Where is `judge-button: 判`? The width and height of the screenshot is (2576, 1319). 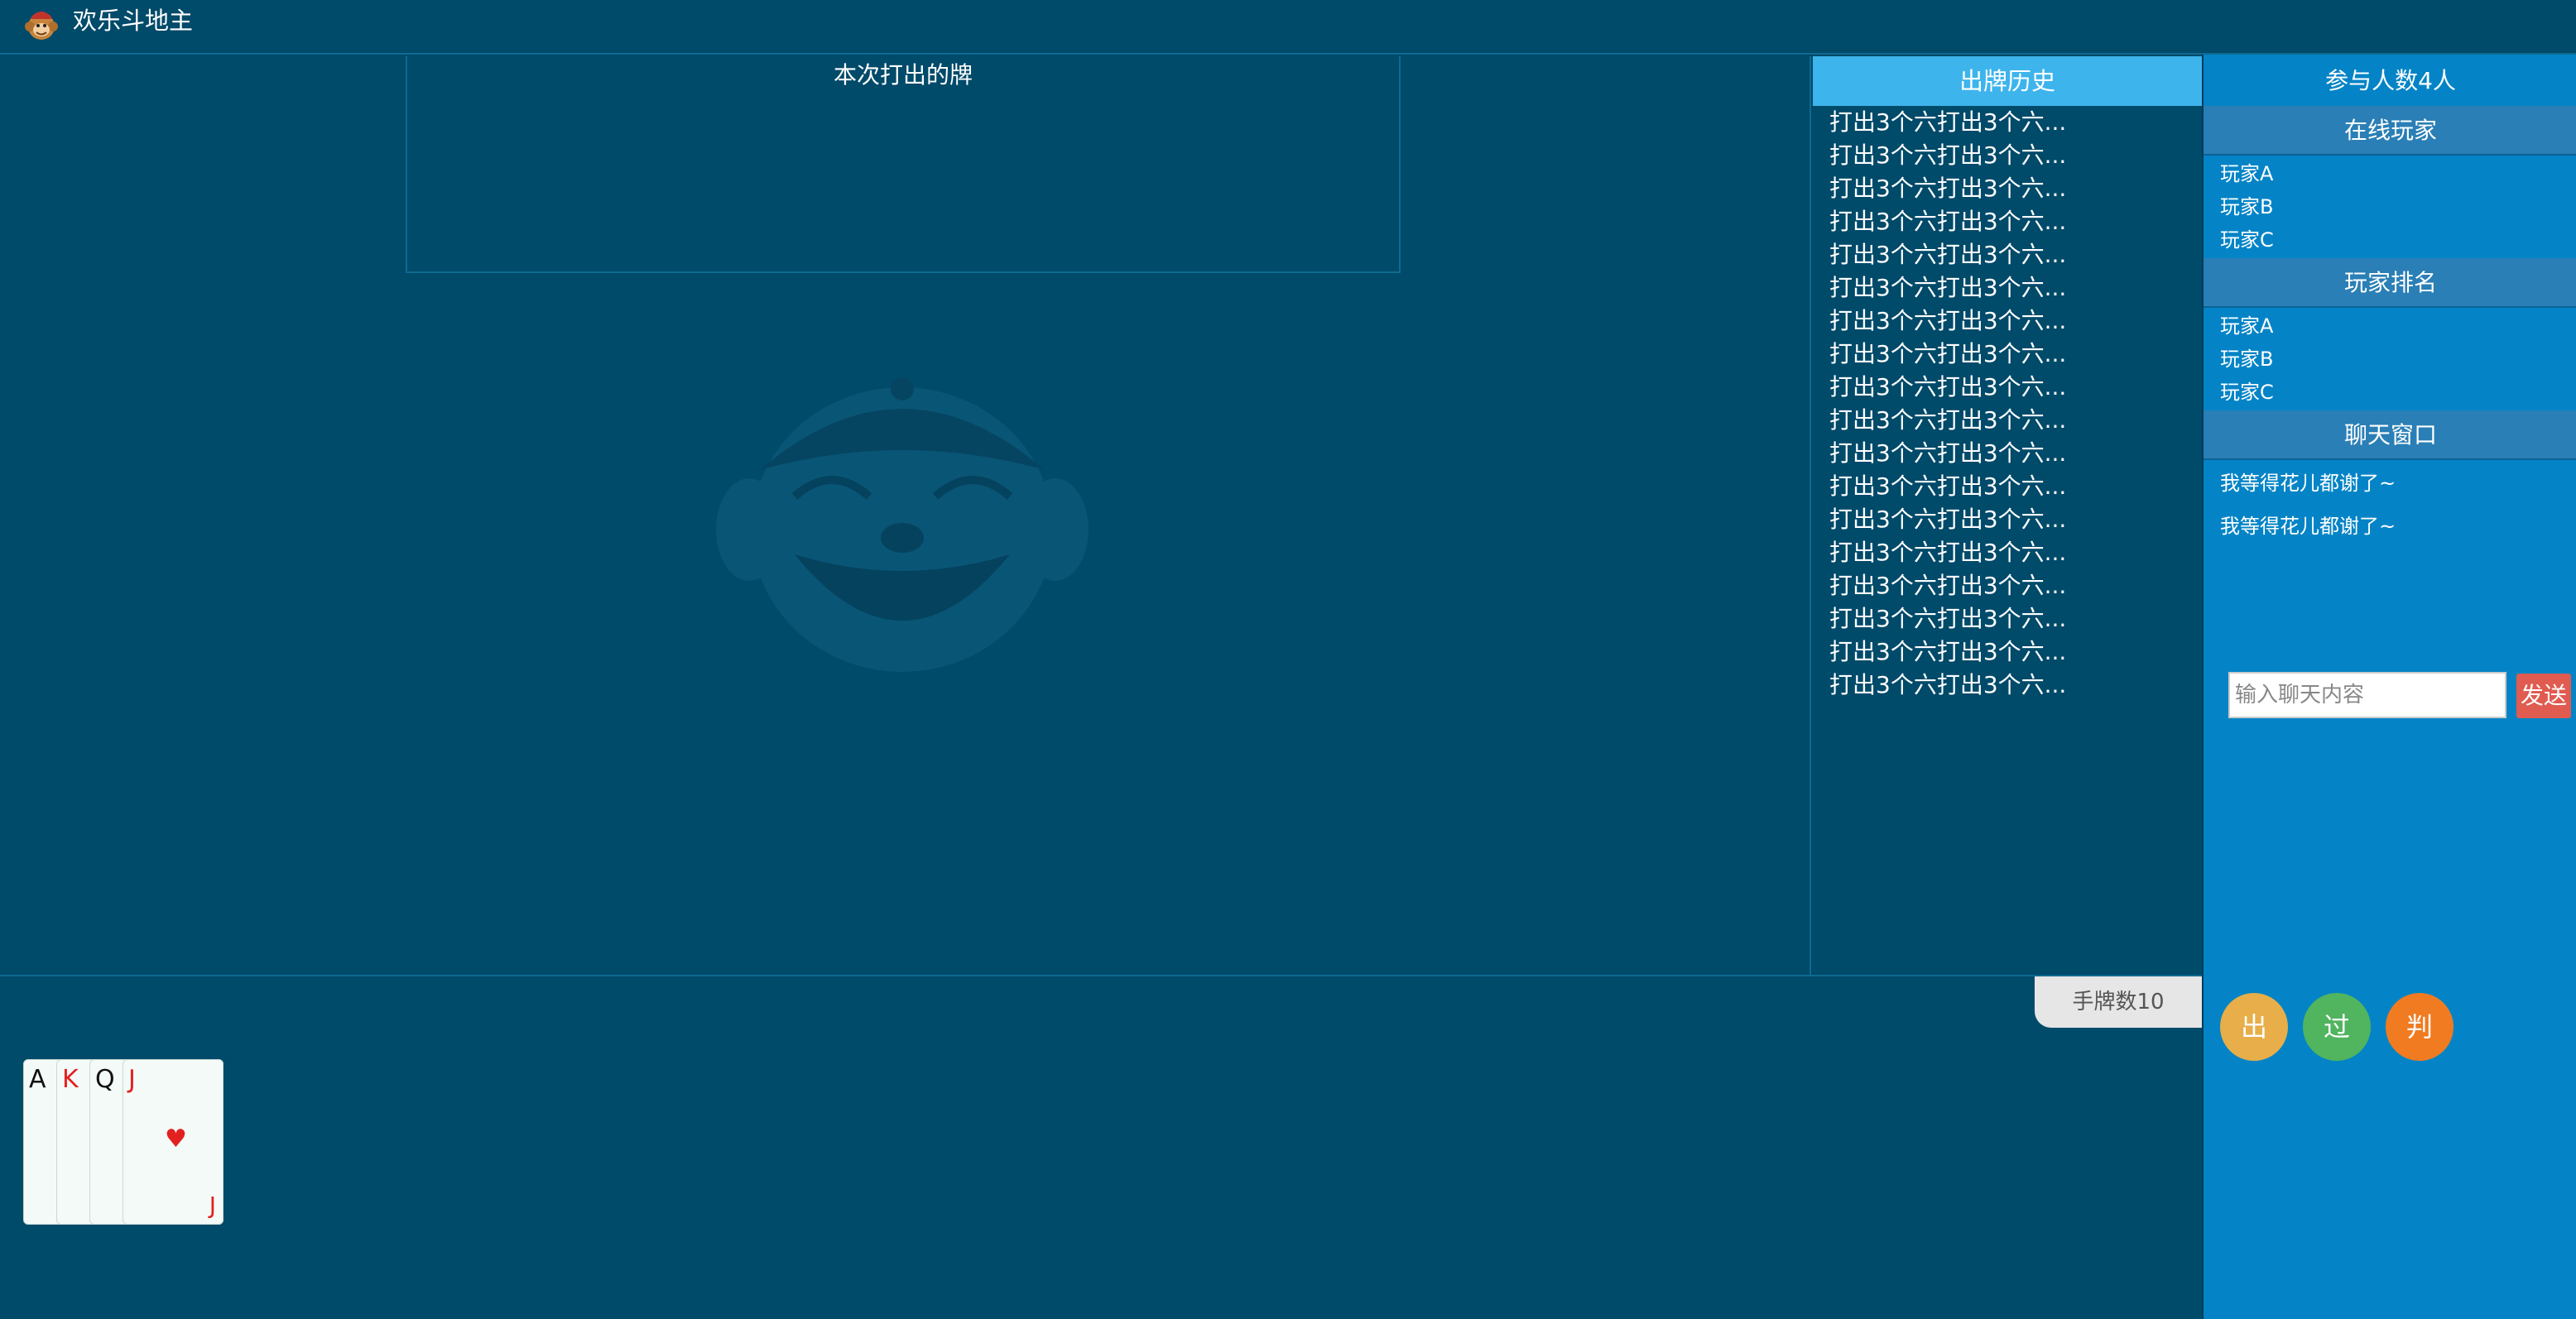
judge-button: 判 is located at coordinates (2419, 1027).